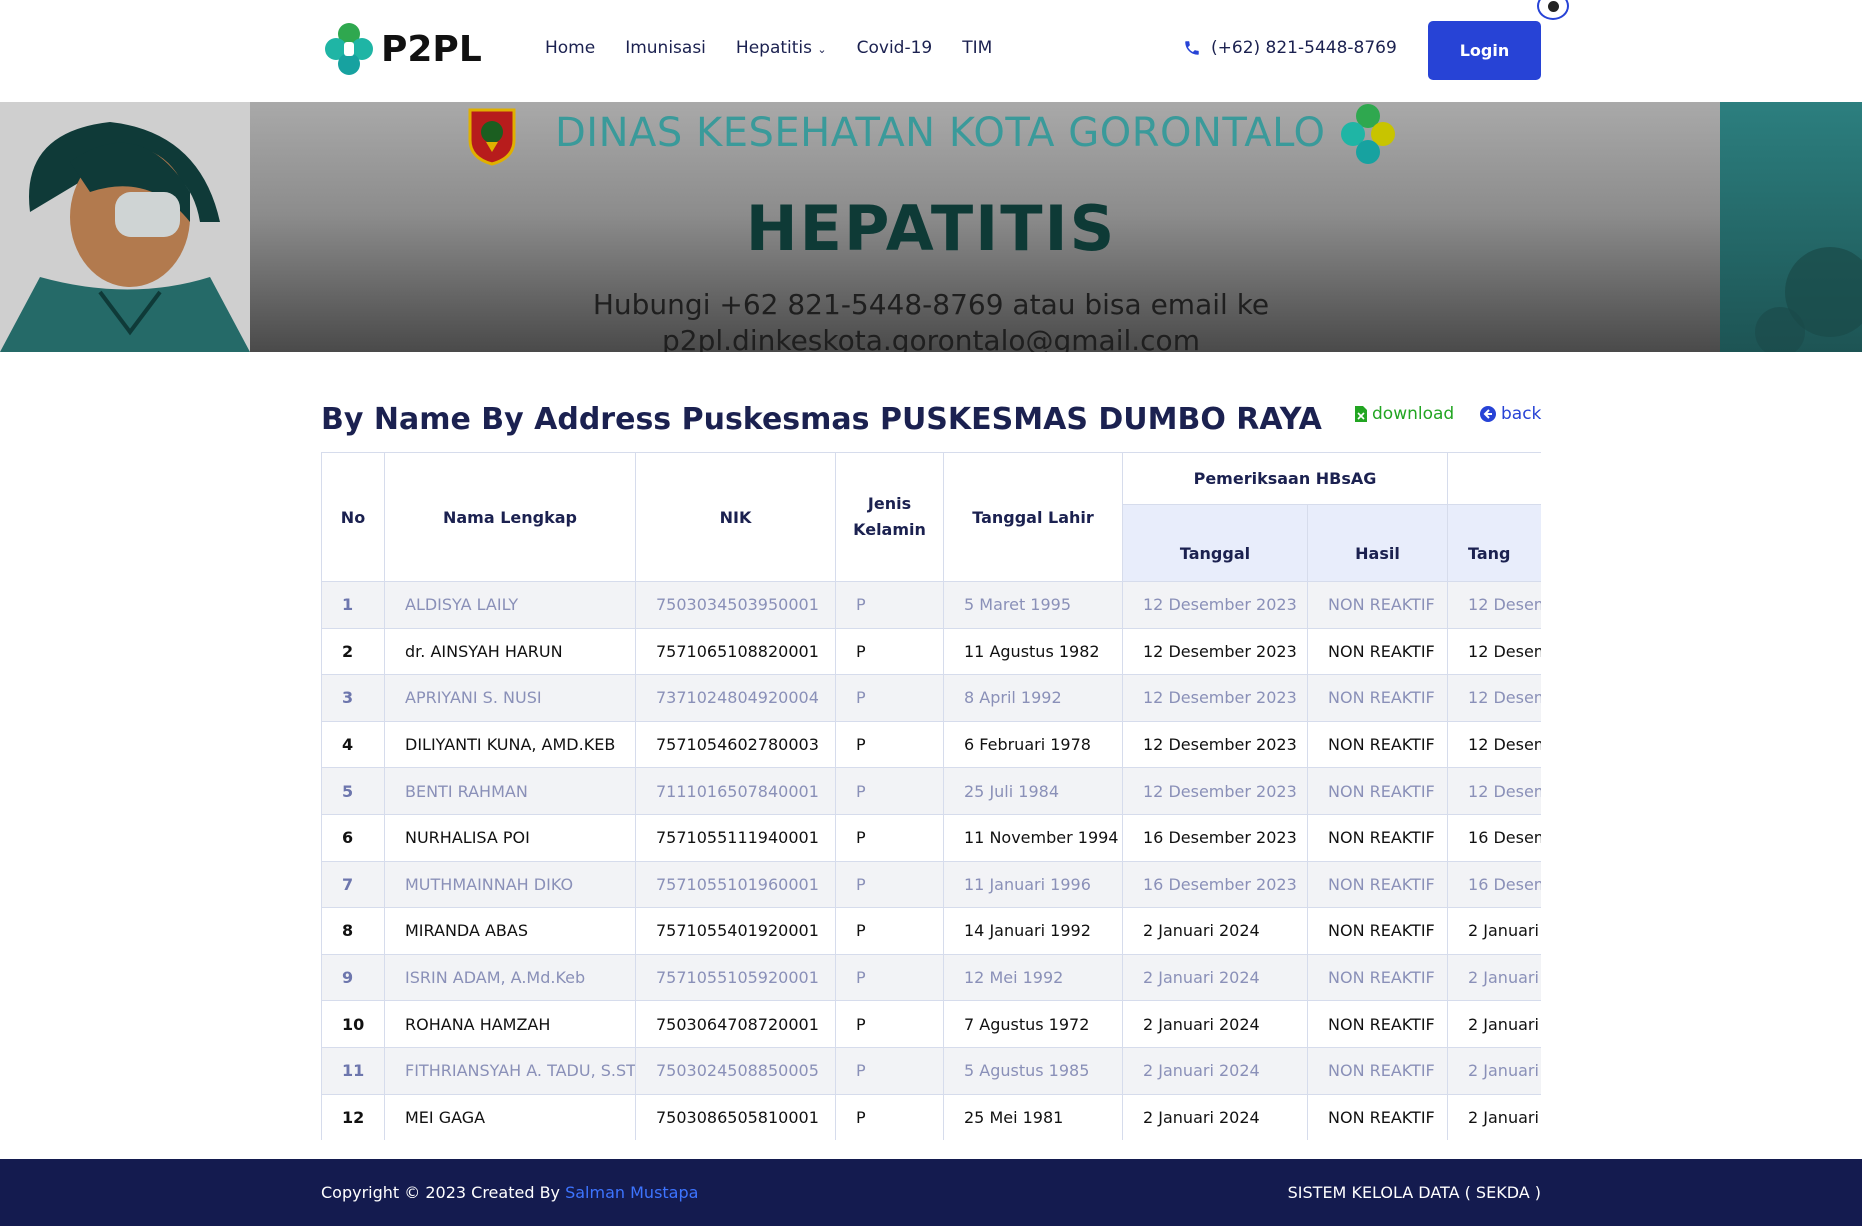 Image resolution: width=1862 pixels, height=1226 pixels. Describe the element at coordinates (353, 1116) in the screenshot. I see `cell-no: 12` at that location.